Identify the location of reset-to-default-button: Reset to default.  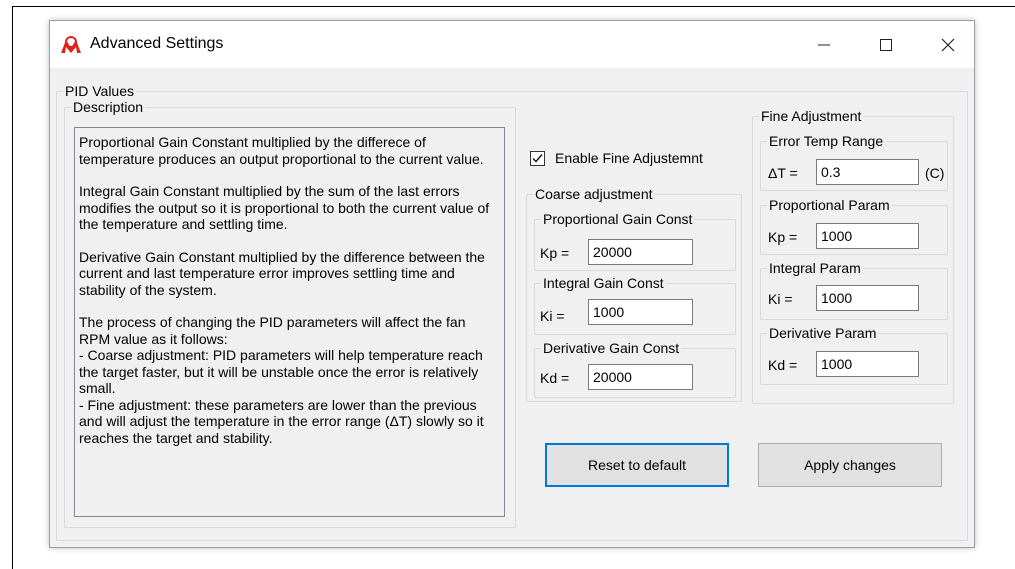
(637, 465).